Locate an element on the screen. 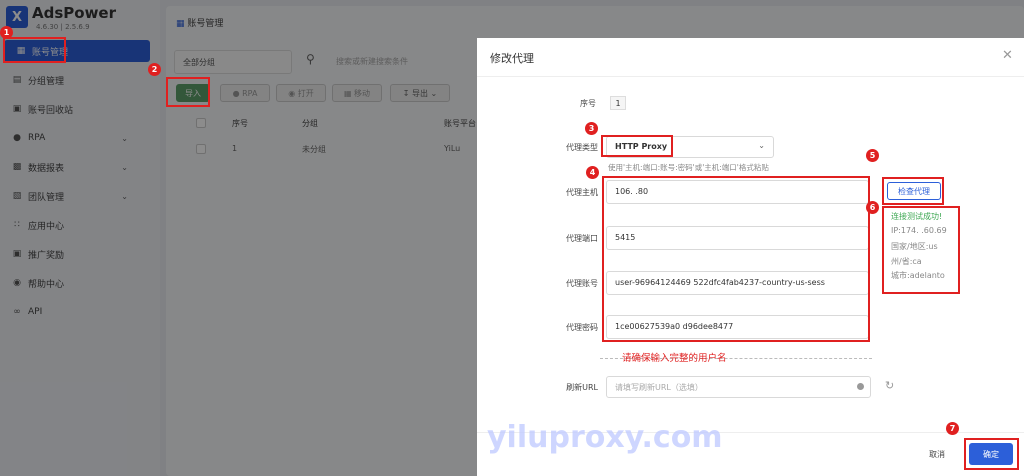 This screenshot has height=476, width=1024. proxy-type-label: 代理类型 is located at coordinates (582, 147).